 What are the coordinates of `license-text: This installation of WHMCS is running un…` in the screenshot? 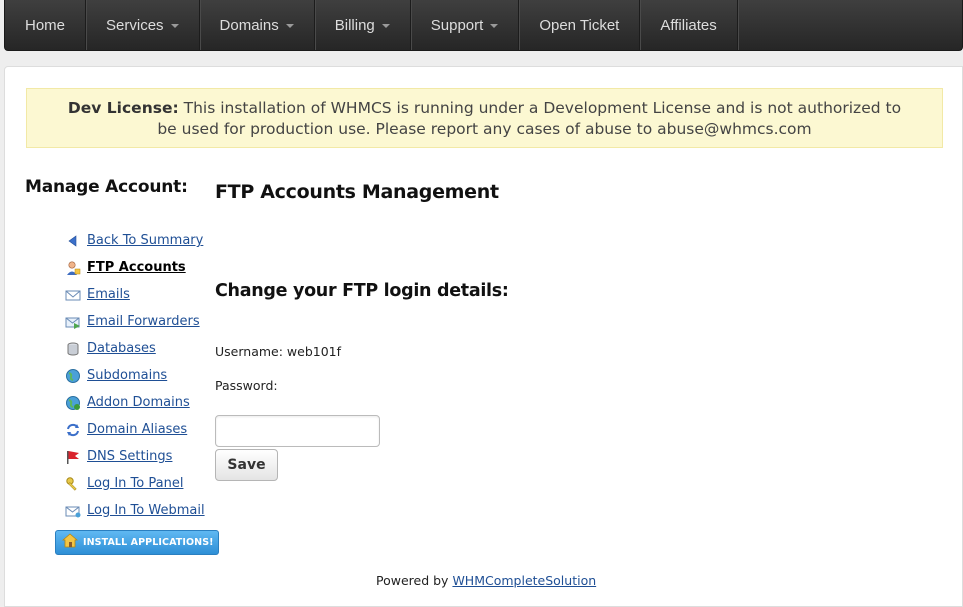 It's located at (529, 118).